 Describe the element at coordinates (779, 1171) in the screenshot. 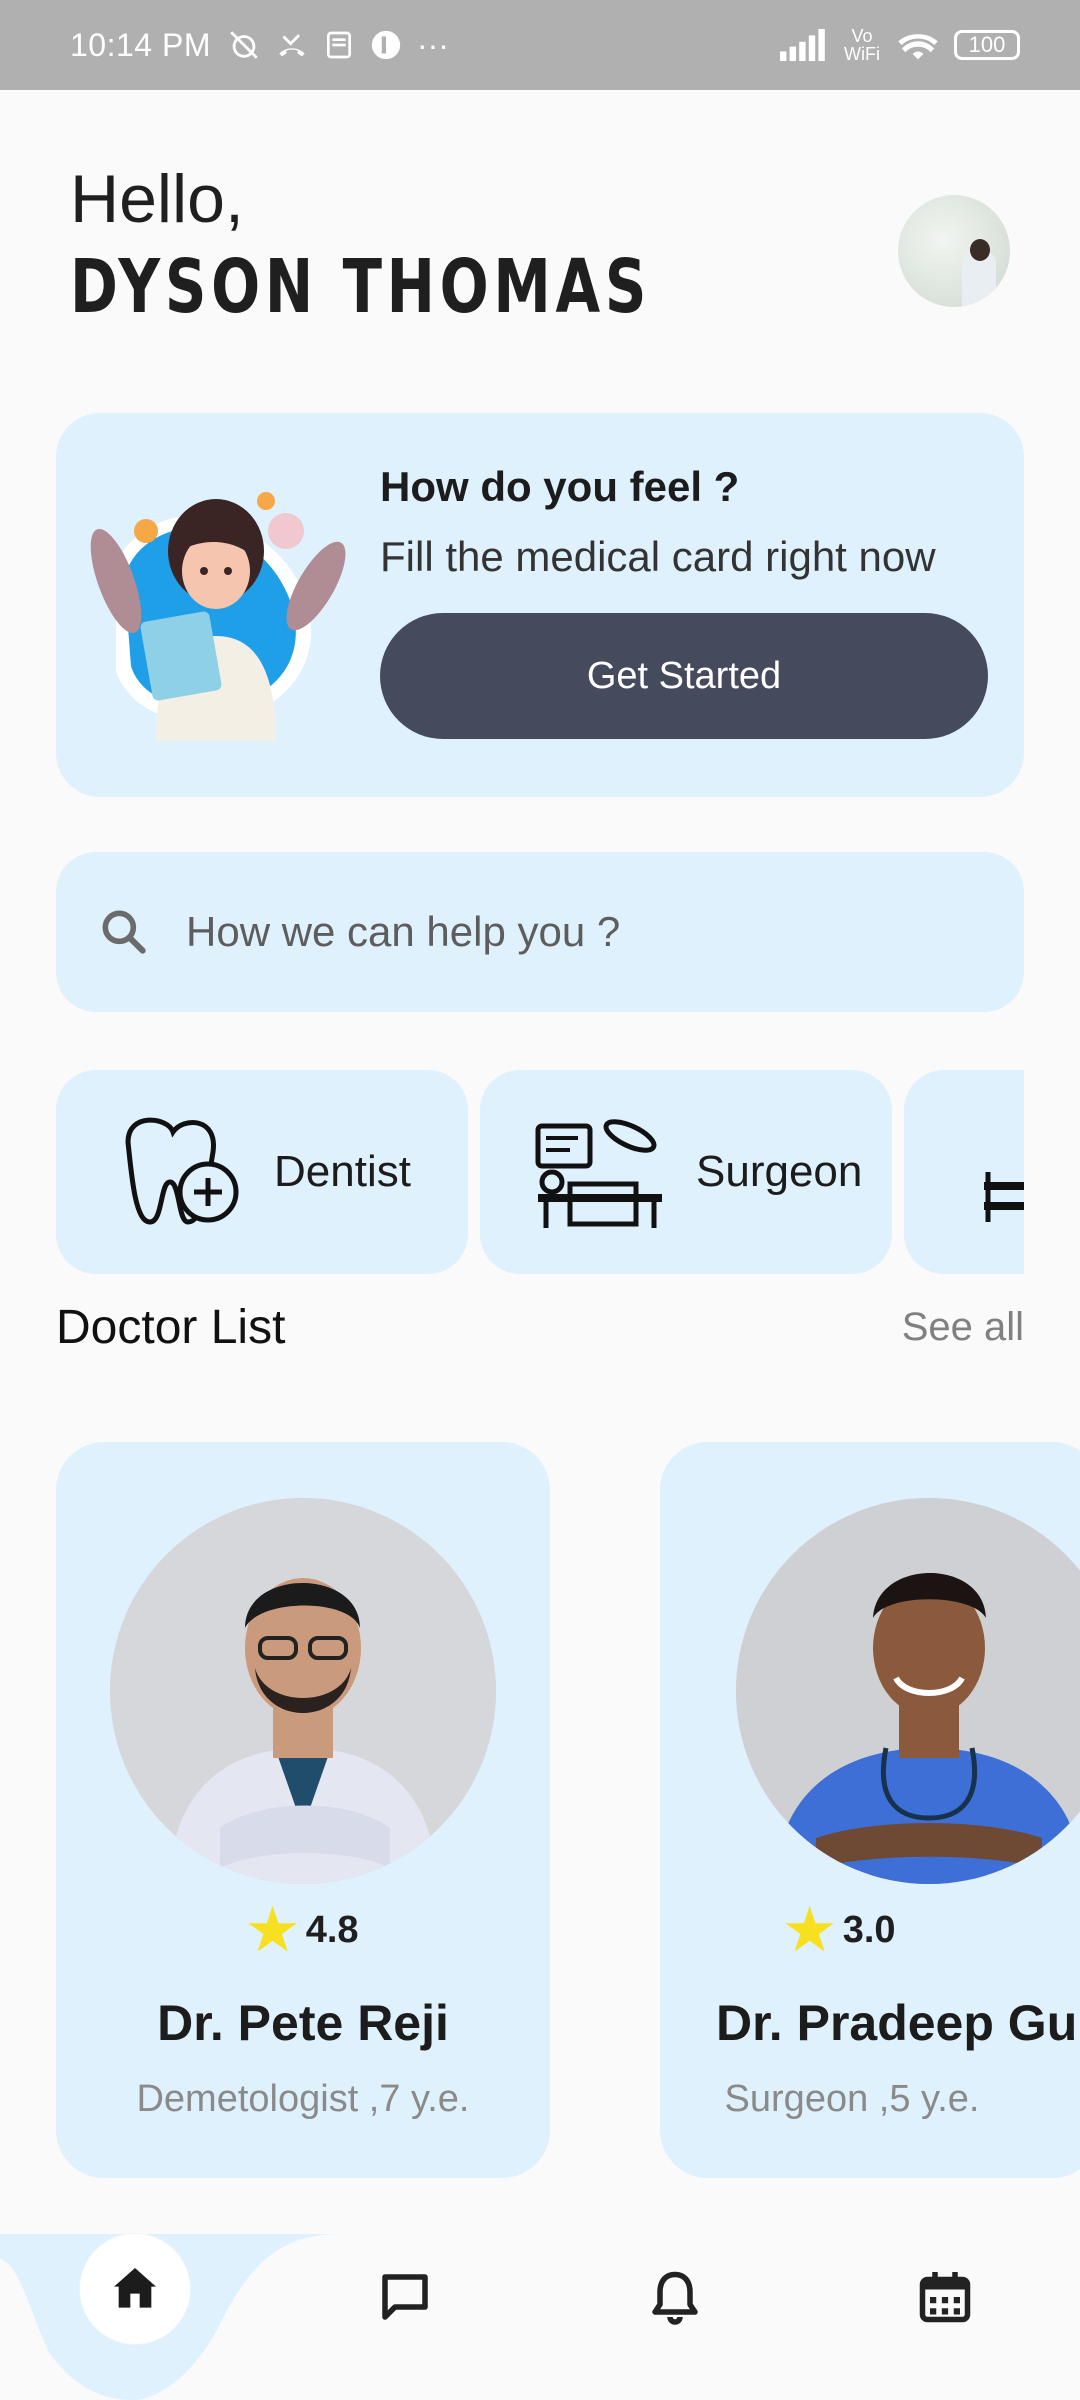

I see `category-label-surgeon: Surgeon` at that location.